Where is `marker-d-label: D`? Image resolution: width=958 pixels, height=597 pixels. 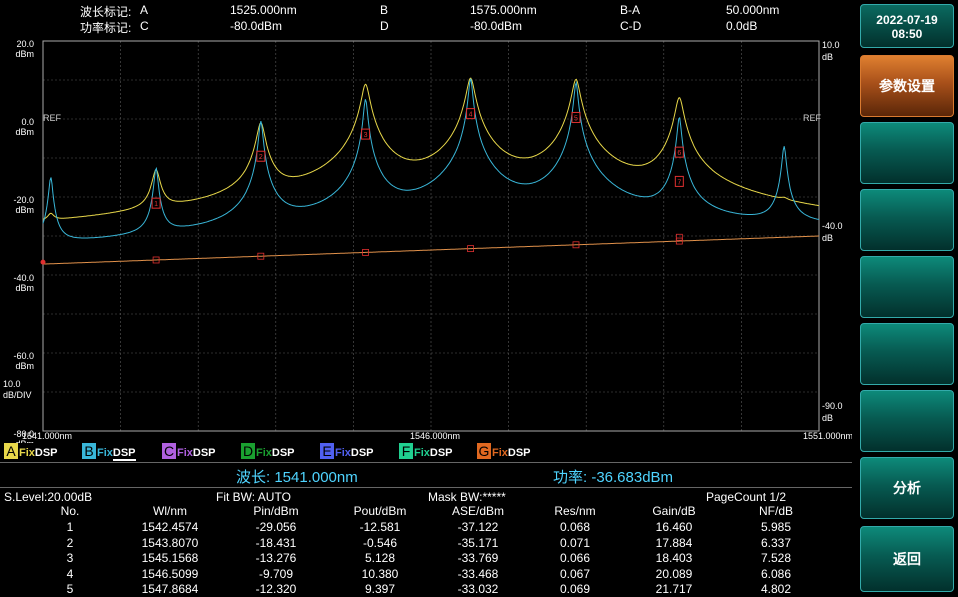 marker-d-label: D is located at coordinates (384, 26).